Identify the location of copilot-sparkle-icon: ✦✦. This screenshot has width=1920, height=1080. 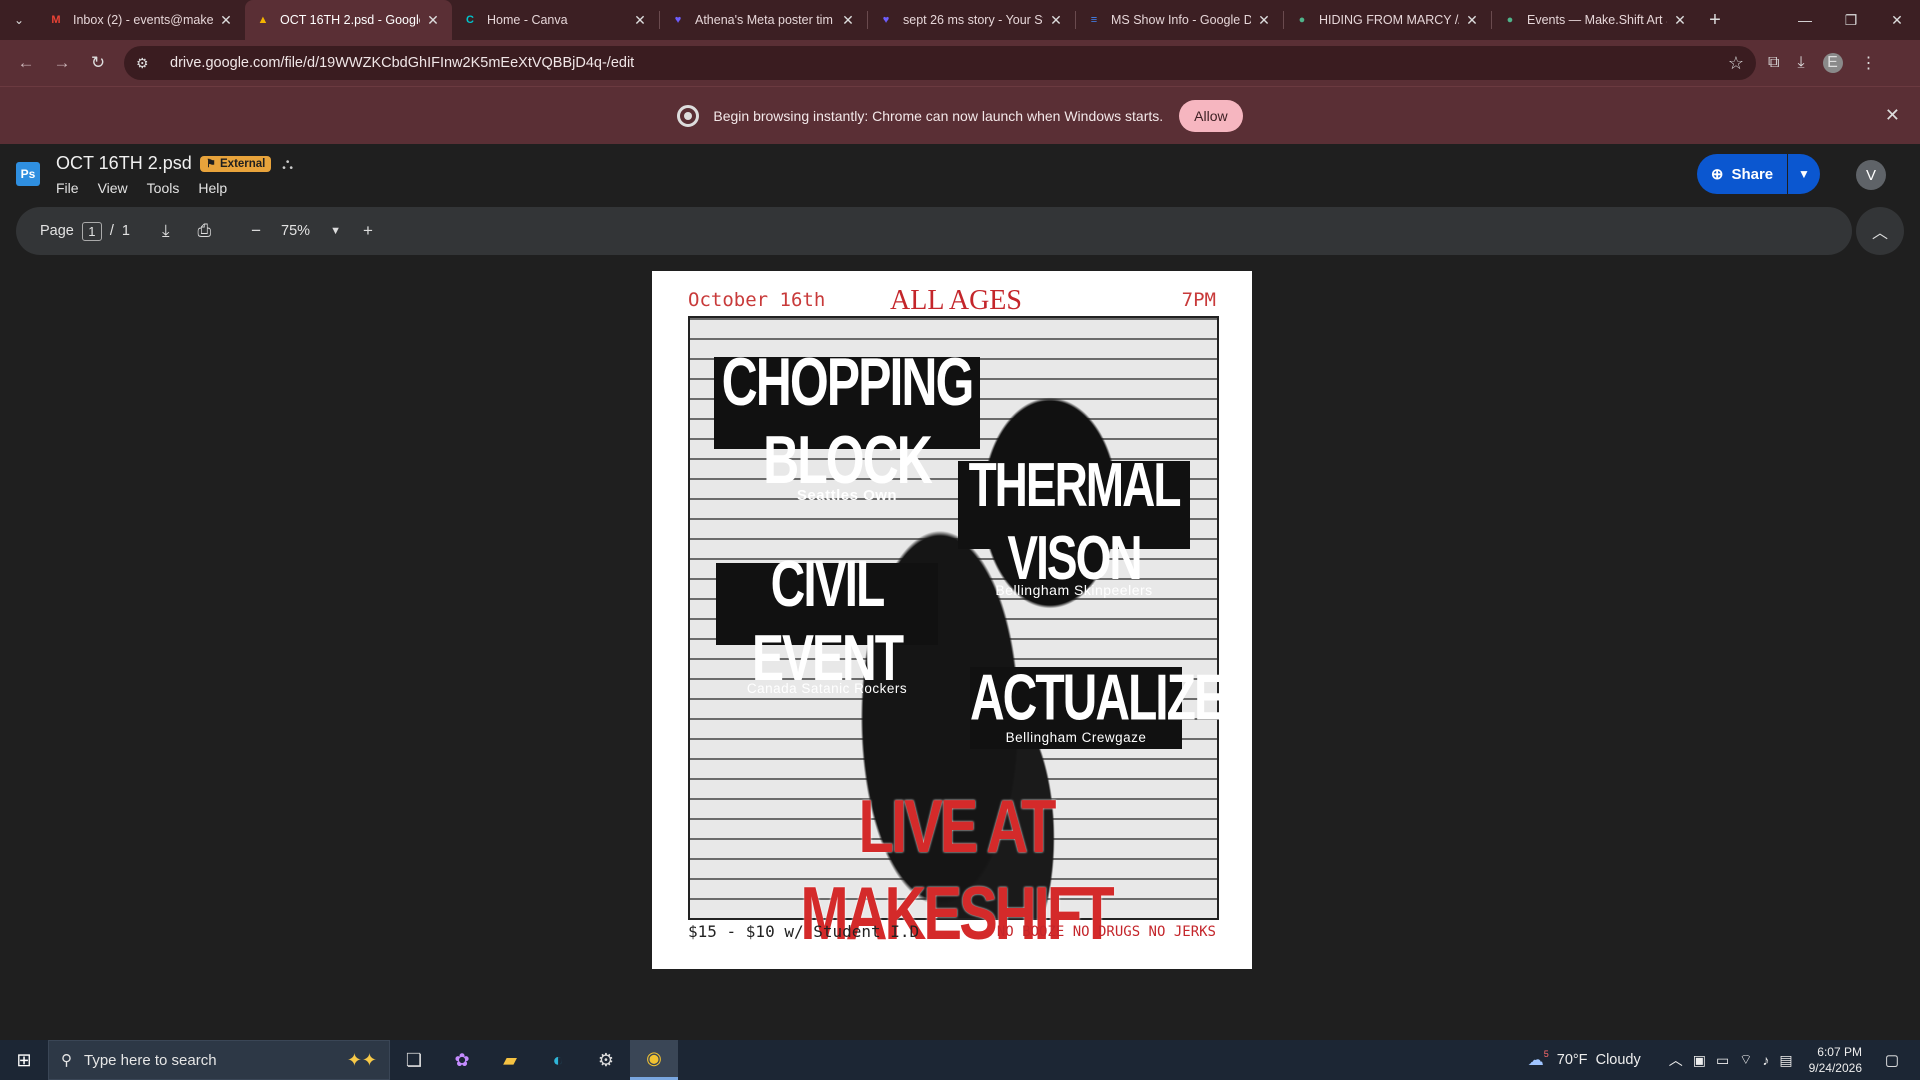
(361, 1059).